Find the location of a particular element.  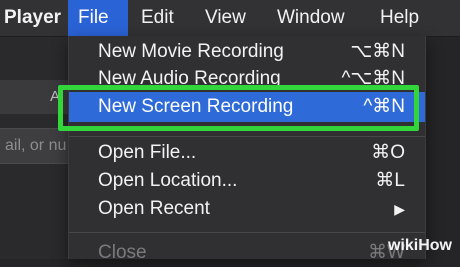

menu-item-label: New Screen Recording is located at coordinates (196, 106).